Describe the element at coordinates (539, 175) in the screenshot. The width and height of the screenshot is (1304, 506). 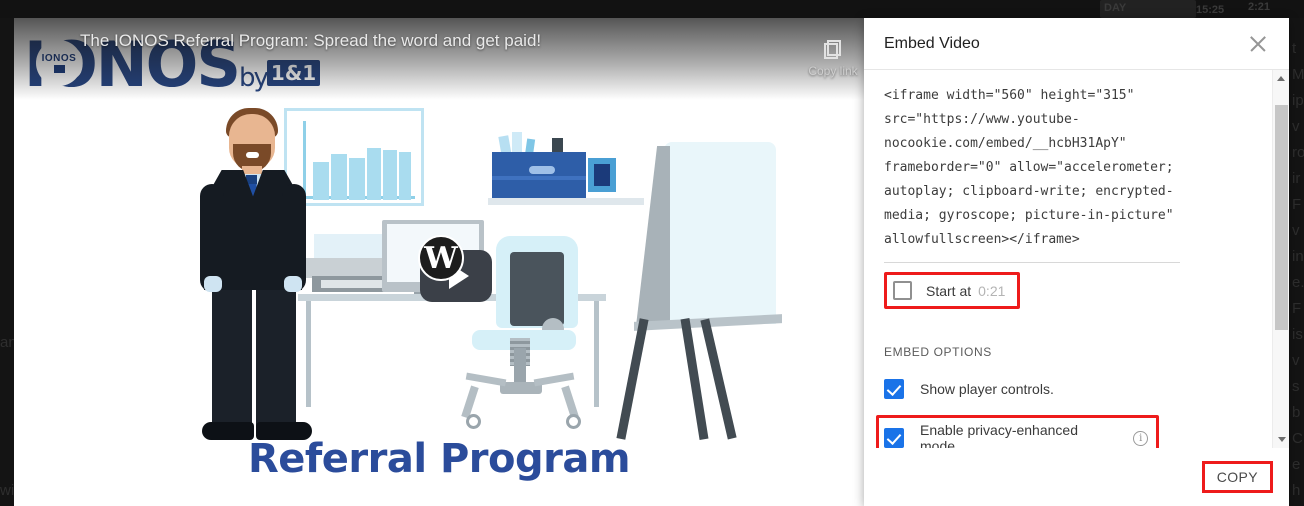
I see `shelf-box` at that location.